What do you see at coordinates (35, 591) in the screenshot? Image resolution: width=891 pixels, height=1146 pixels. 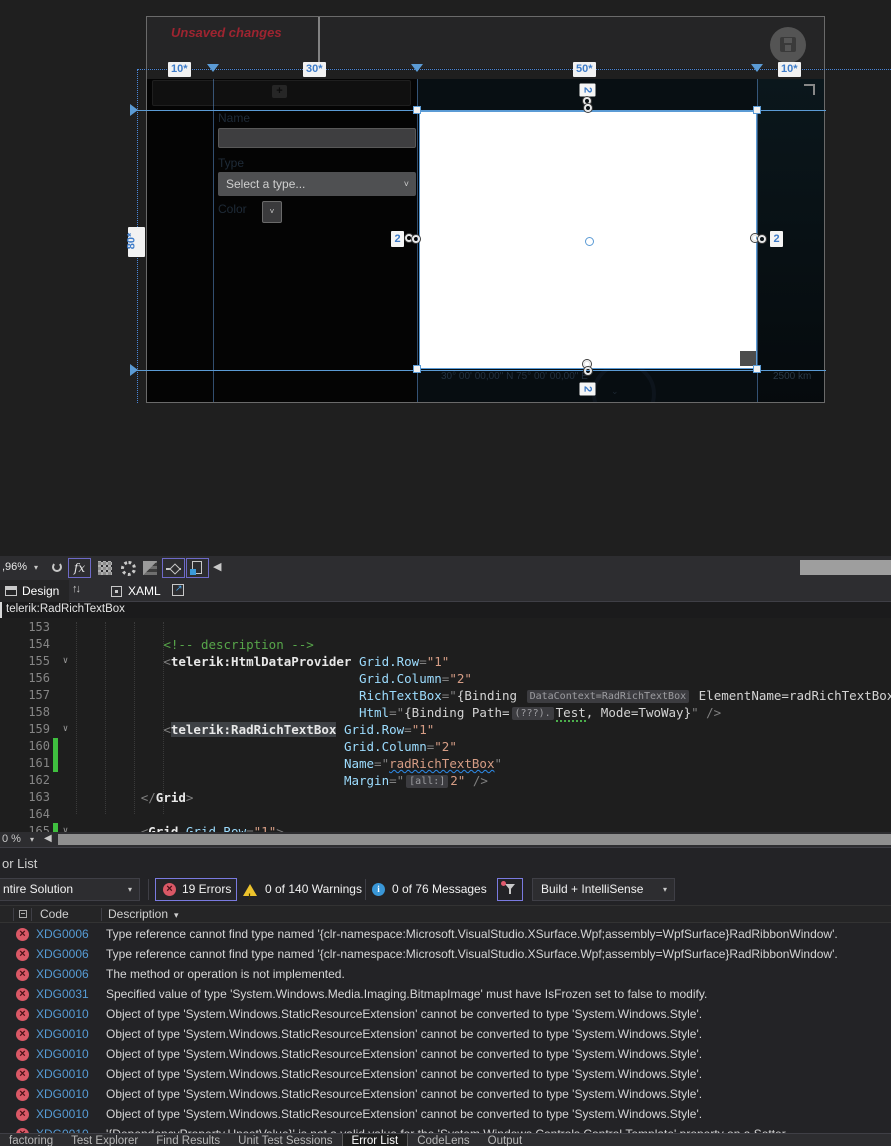 I see `tab-design: Design` at bounding box center [35, 591].